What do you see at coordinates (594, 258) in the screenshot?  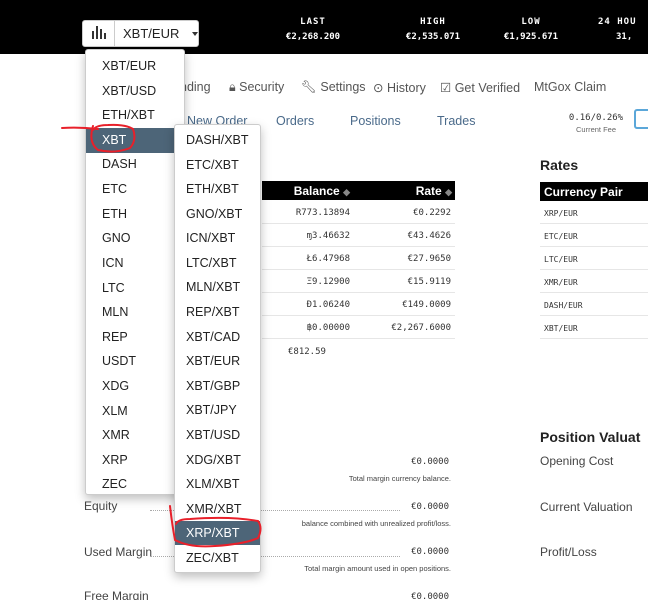 I see `rate-row: LTC/EUR` at bounding box center [594, 258].